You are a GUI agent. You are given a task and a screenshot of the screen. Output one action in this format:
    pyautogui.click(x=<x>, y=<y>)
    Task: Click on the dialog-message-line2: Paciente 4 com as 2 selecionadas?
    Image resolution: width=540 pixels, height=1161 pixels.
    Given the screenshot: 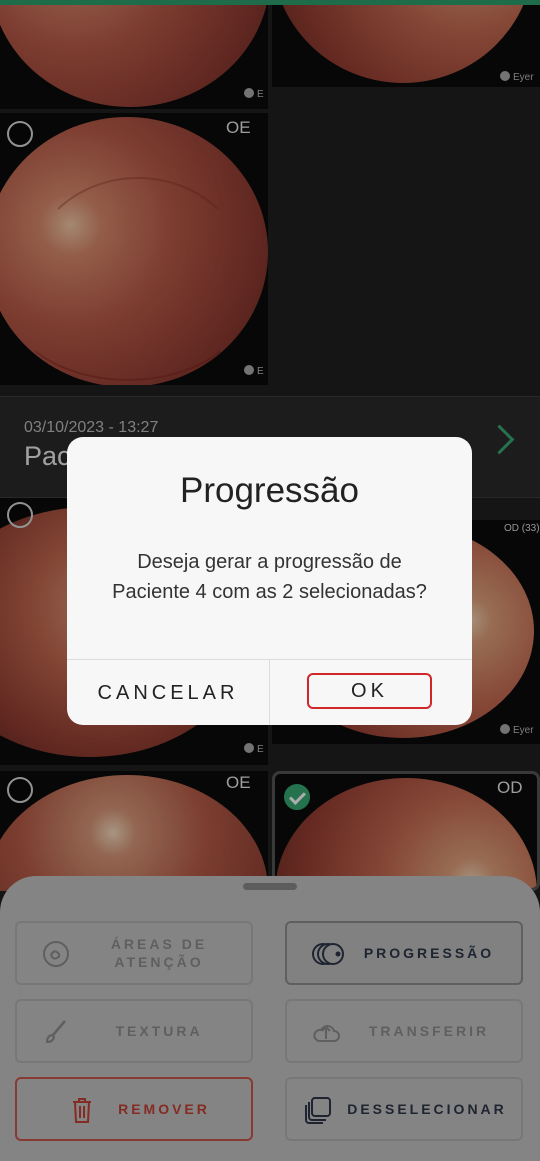 What is the action you would take?
    pyautogui.click(x=269, y=592)
    